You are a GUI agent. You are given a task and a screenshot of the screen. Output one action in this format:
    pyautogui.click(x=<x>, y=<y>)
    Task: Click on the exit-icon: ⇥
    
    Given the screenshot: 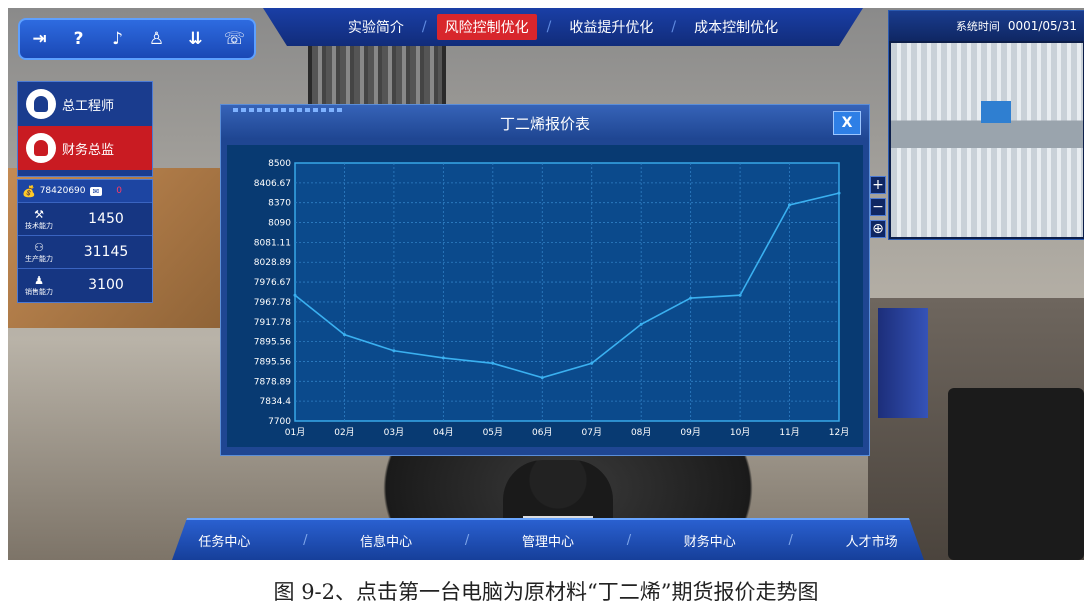 What is the action you would take?
    pyautogui.click(x=40, y=39)
    